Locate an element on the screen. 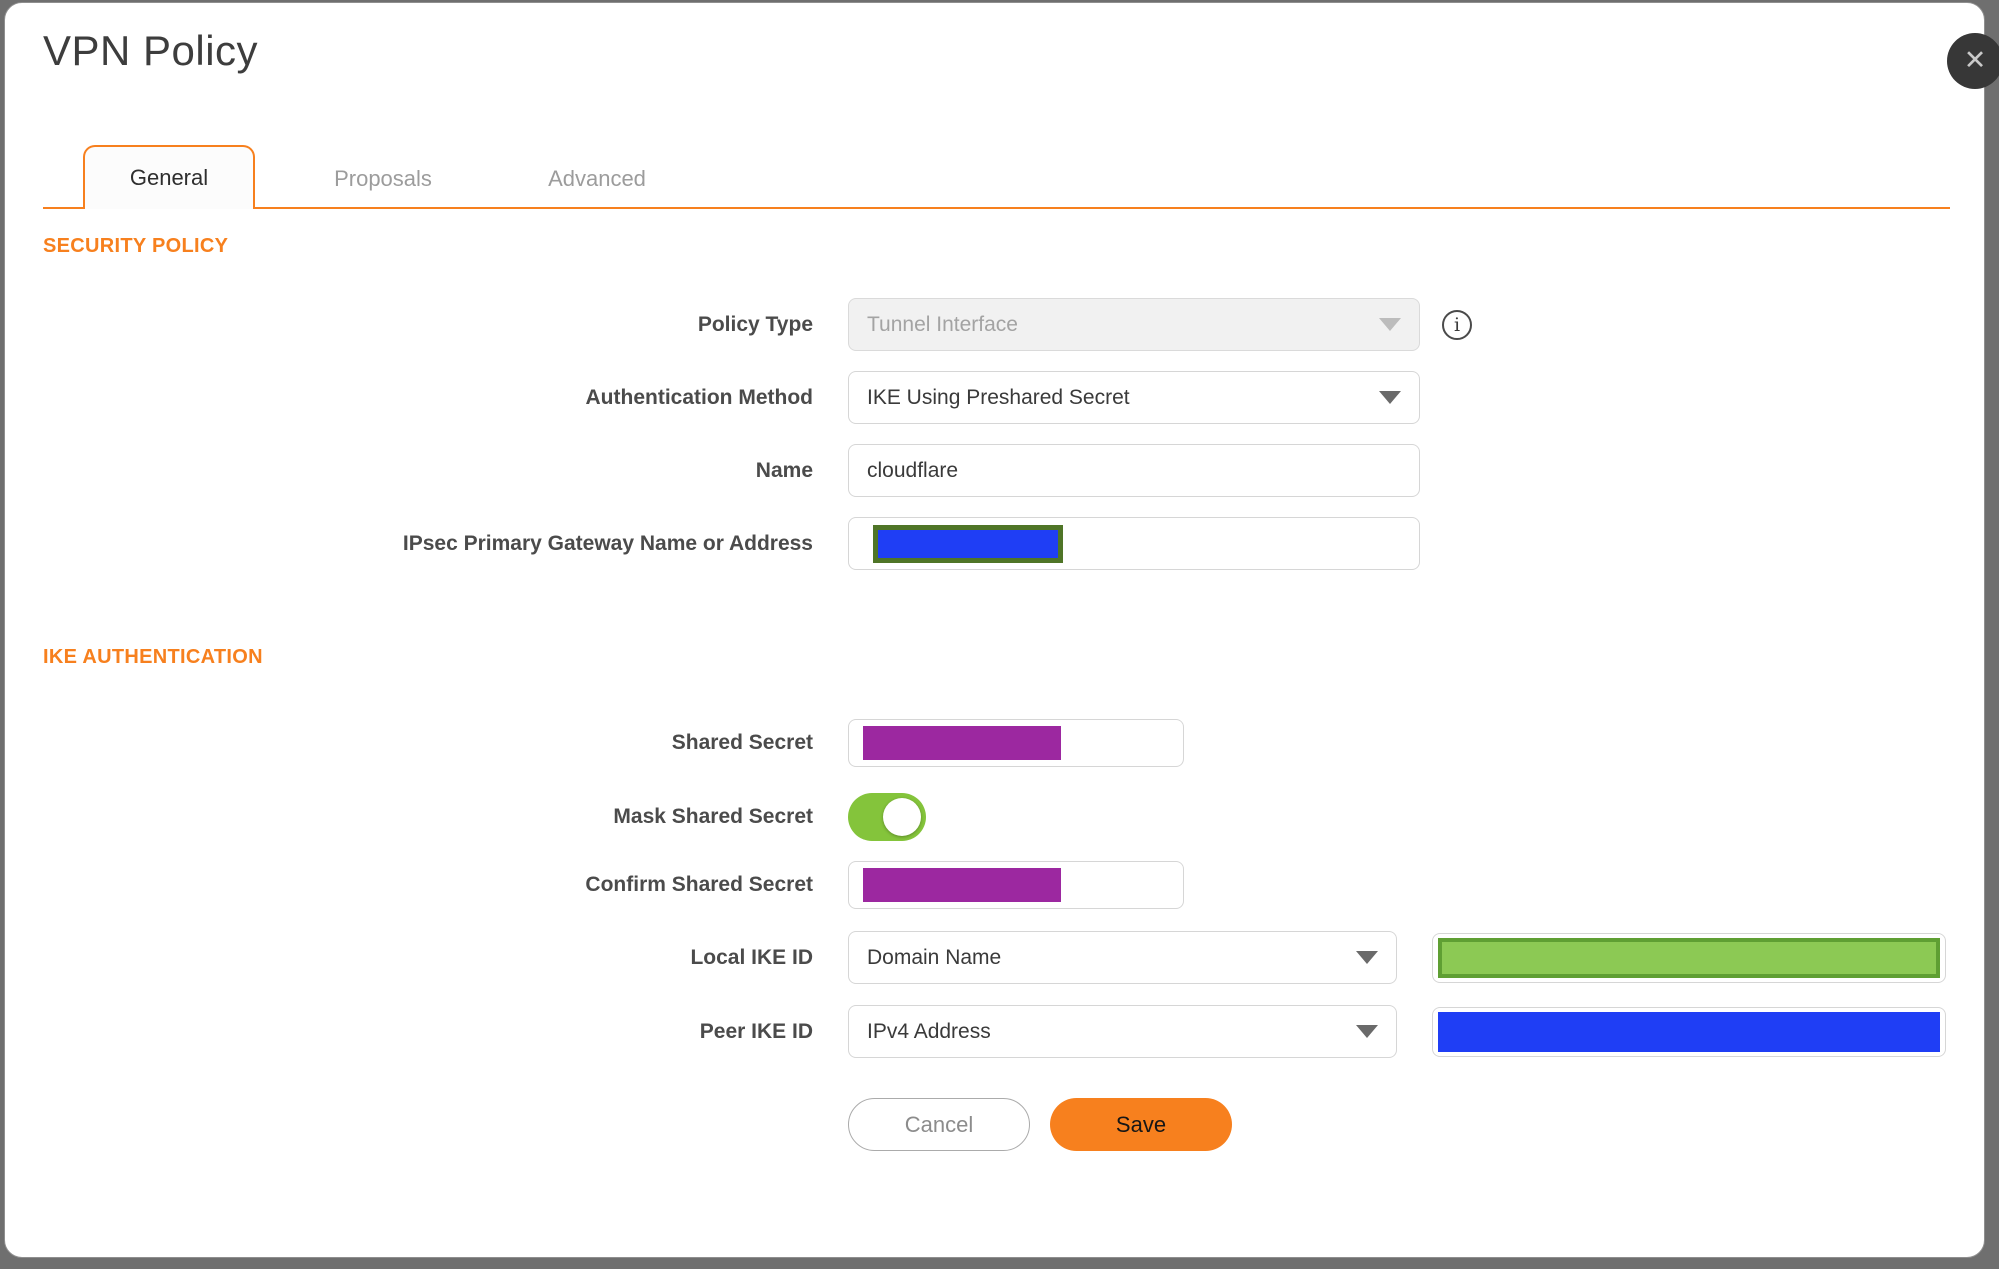 The width and height of the screenshot is (1999, 1269). tab-proposals: Proposals is located at coordinates (383, 179).